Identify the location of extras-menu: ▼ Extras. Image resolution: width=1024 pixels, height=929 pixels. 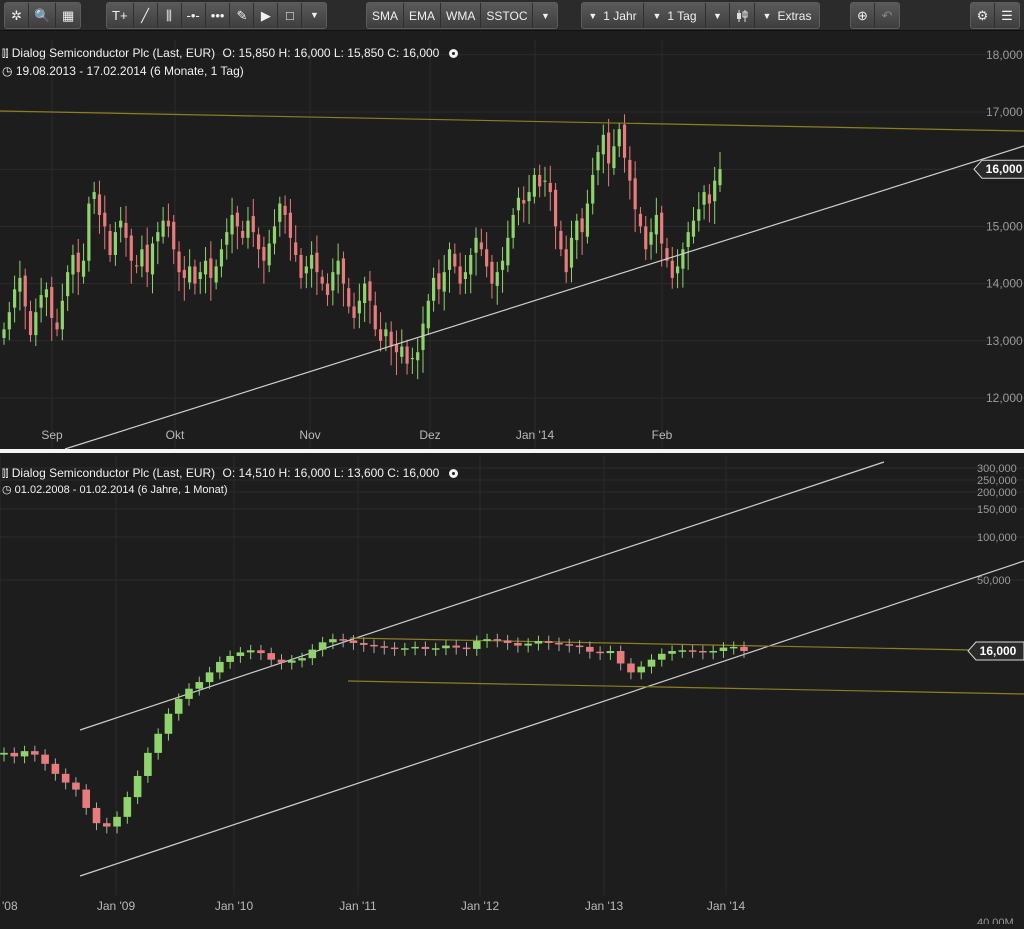
(787, 15).